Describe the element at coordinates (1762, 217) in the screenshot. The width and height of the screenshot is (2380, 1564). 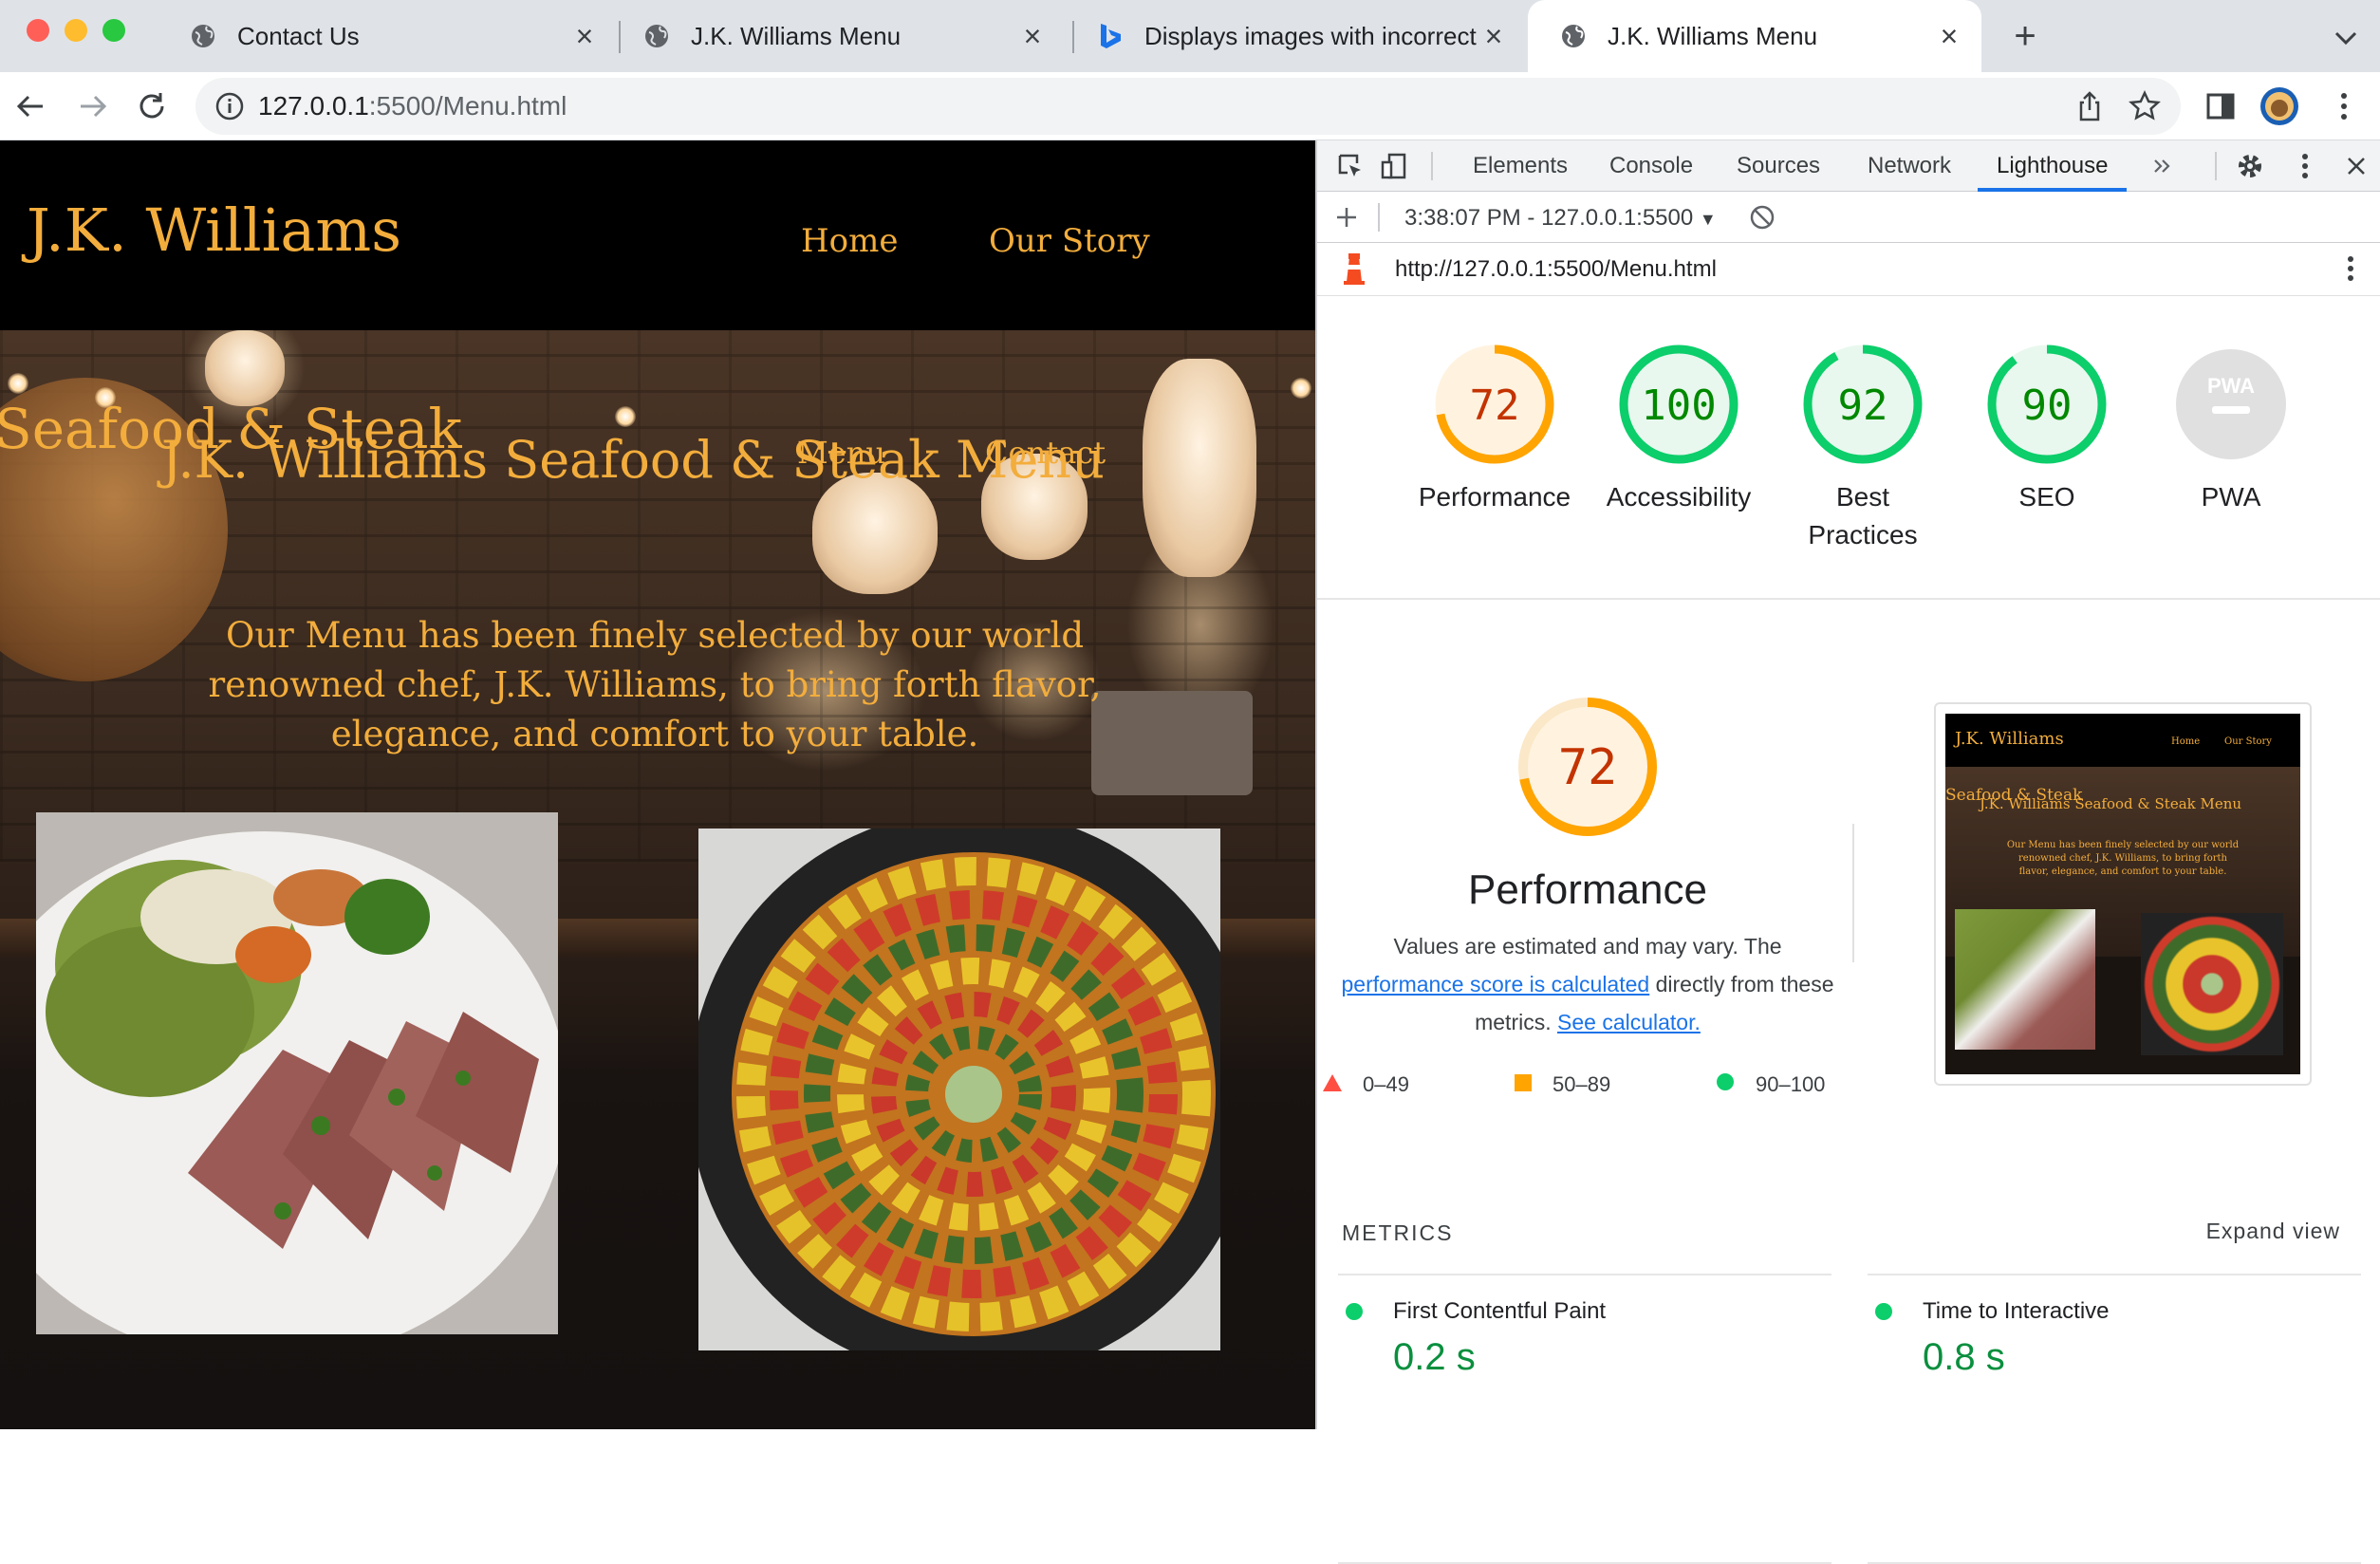
I see `clear-all-icon` at that location.